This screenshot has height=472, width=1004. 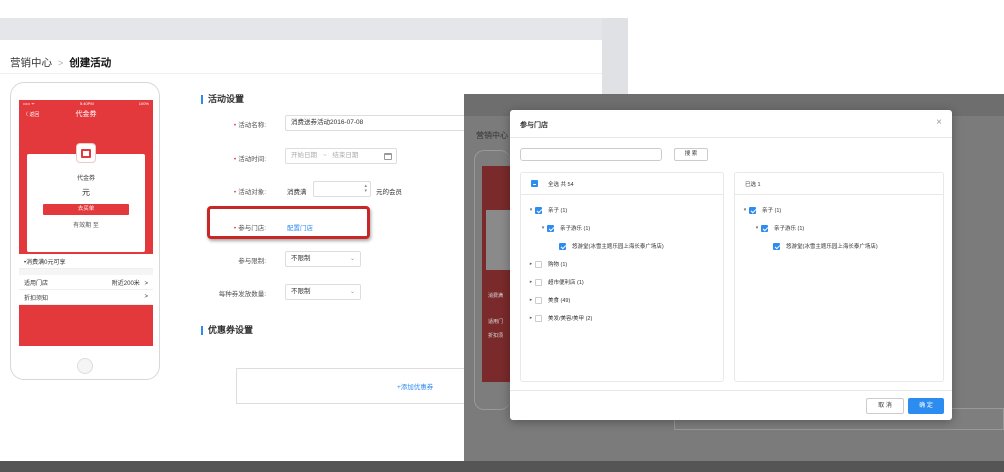 I want to click on target-suffix: 元的会员, so click(x=389, y=192).